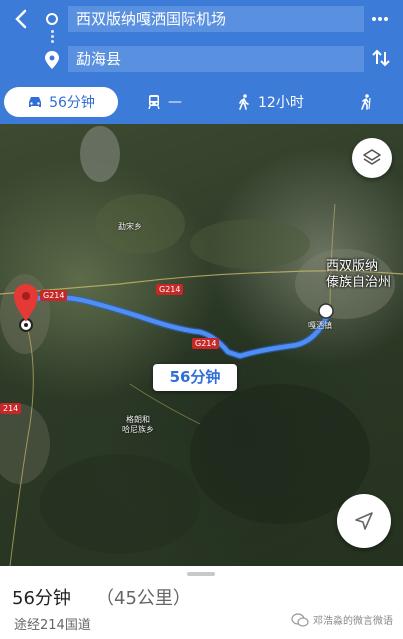 The width and height of the screenshot is (403, 639). What do you see at coordinates (353, 621) in the screenshot?
I see `watermark-text: 邓浩淼的微言微语` at bounding box center [353, 621].